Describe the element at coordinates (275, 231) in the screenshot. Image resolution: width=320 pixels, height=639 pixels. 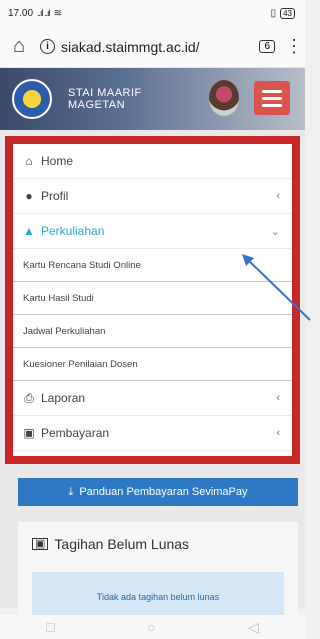
I see `chevron-down-icon: ⌄` at that location.